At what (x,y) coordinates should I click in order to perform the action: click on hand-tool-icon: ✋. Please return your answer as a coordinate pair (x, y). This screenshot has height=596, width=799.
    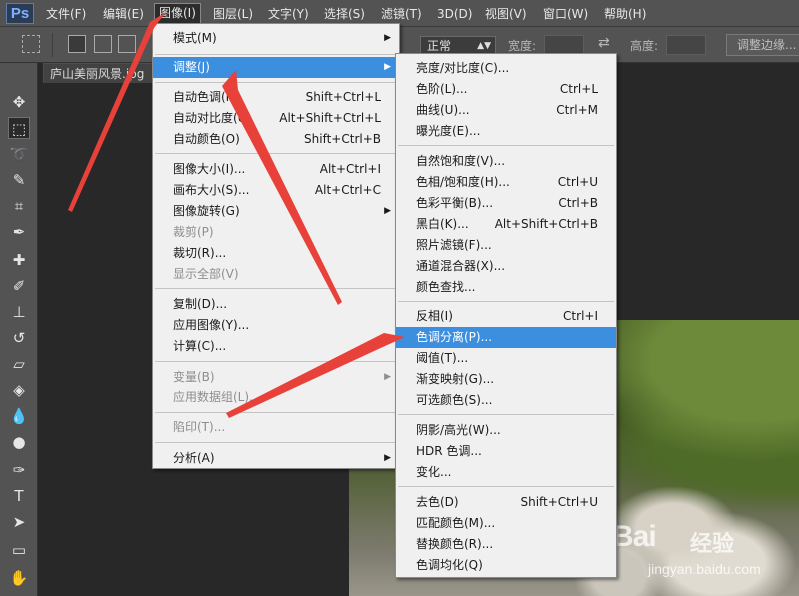
    Looking at the image, I should click on (19, 578).